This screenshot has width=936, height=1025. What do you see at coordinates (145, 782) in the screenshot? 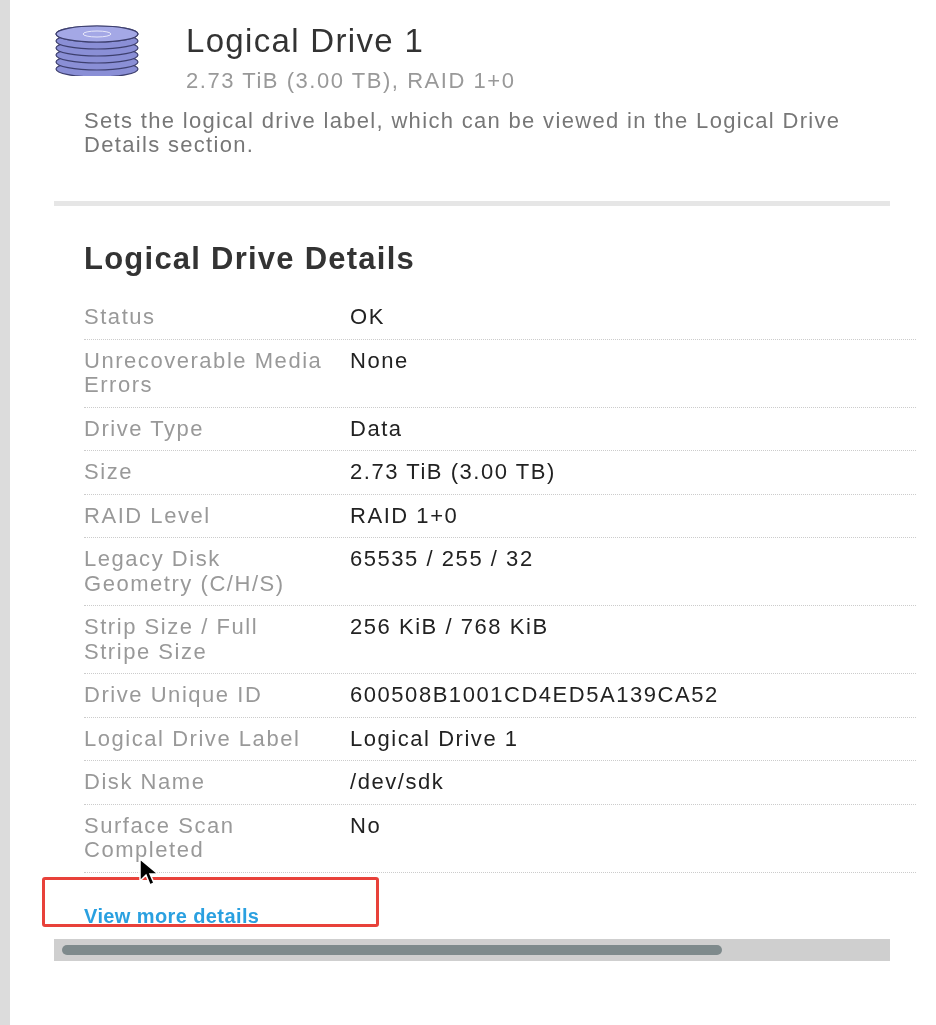
I see `detail-label: Disk Name` at bounding box center [145, 782].